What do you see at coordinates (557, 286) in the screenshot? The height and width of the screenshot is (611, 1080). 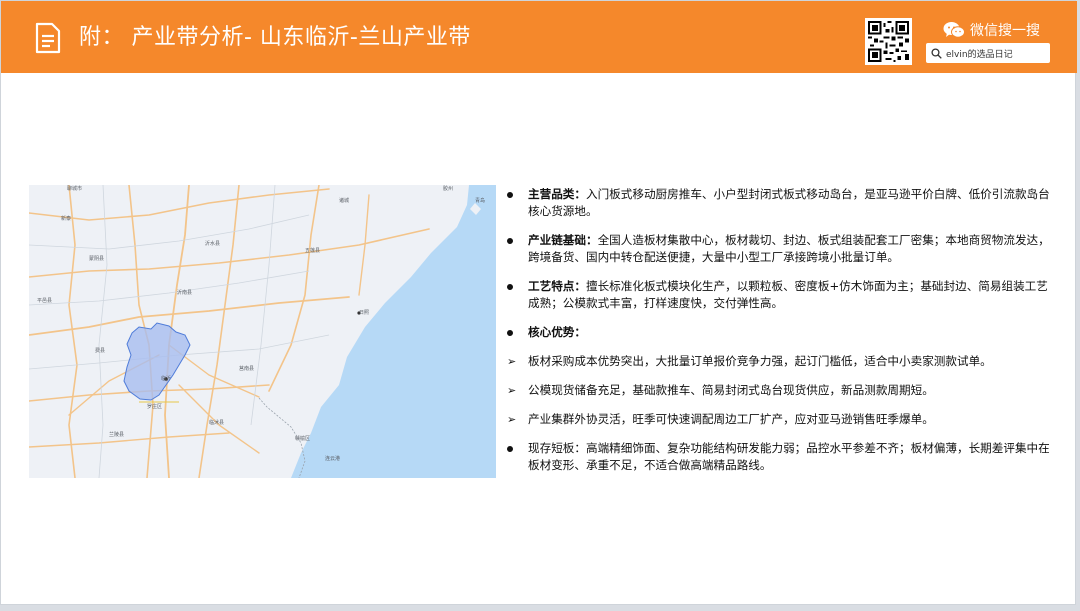 I see `bullet-label: 工艺特点：` at bounding box center [557, 286].